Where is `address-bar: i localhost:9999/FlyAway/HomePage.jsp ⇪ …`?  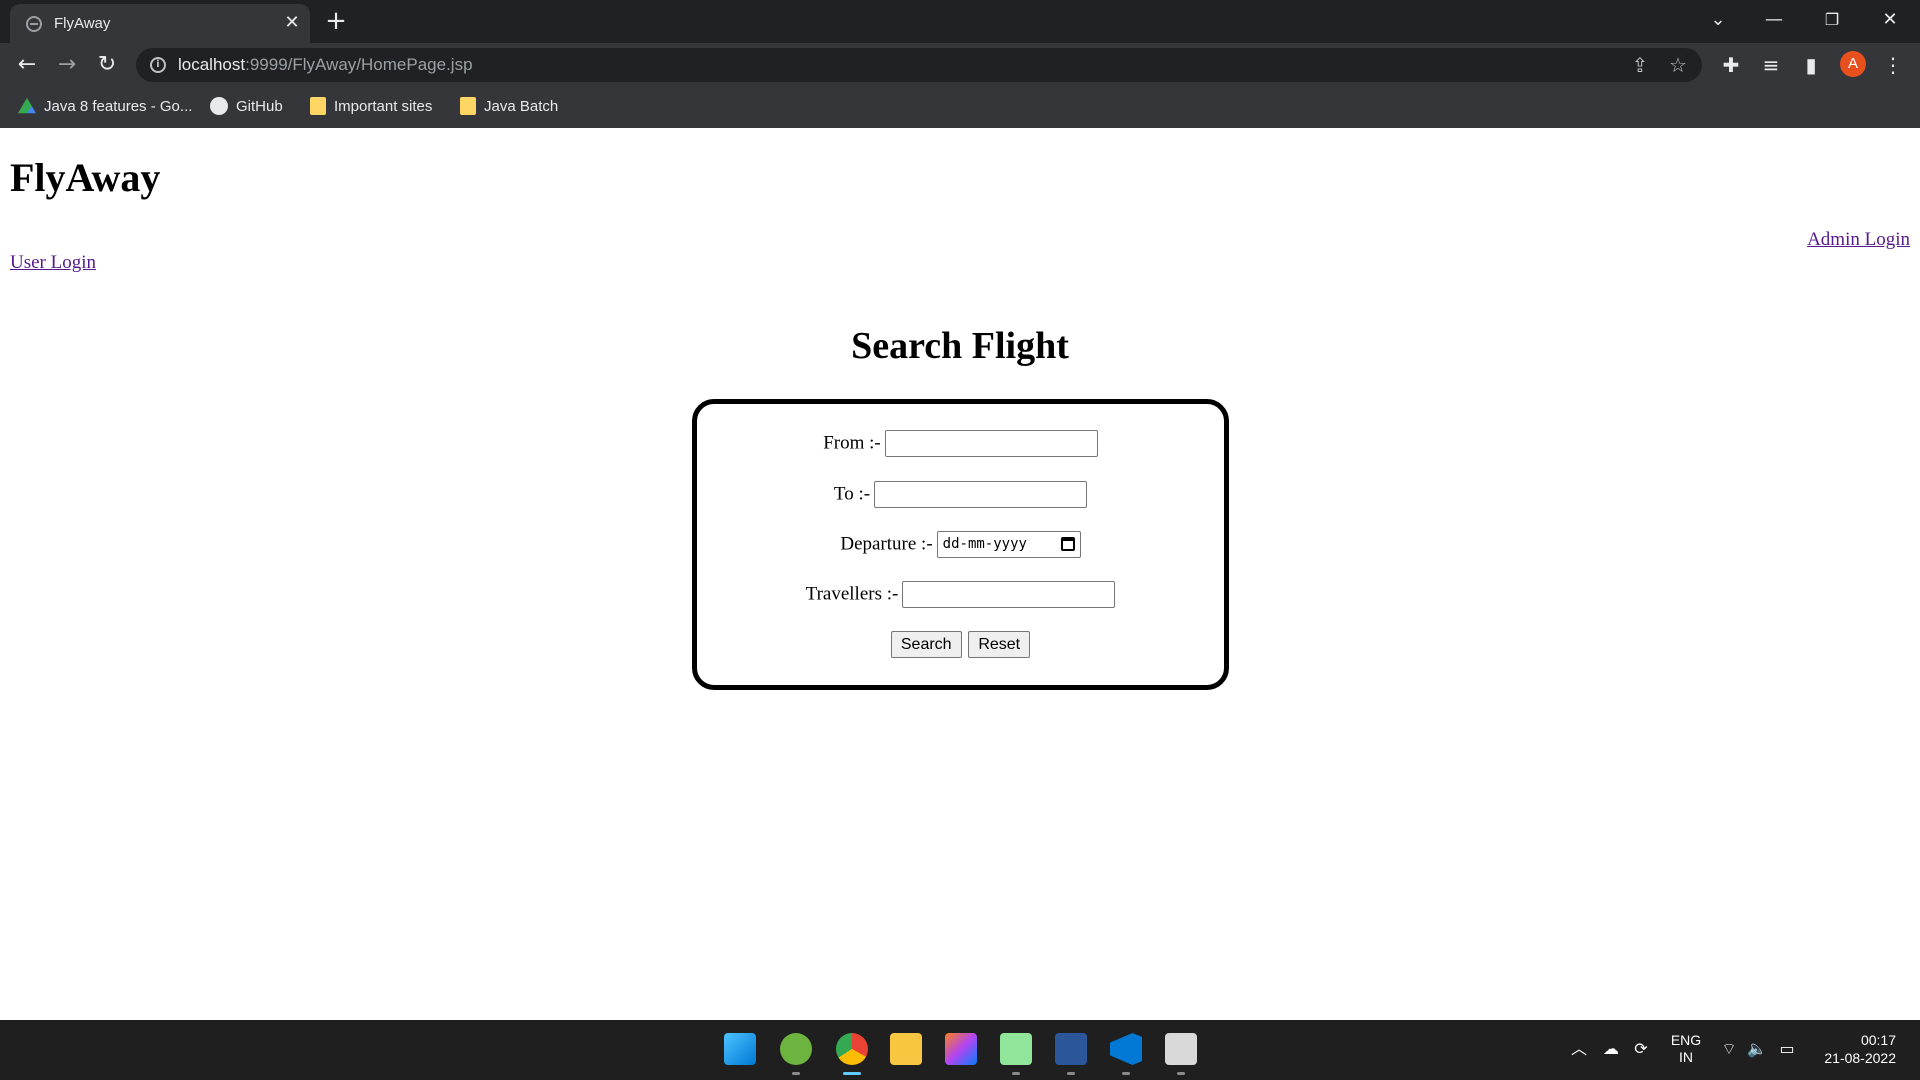 address-bar: i localhost:9999/FlyAway/HomePage.jsp ⇪ … is located at coordinates (919, 65).